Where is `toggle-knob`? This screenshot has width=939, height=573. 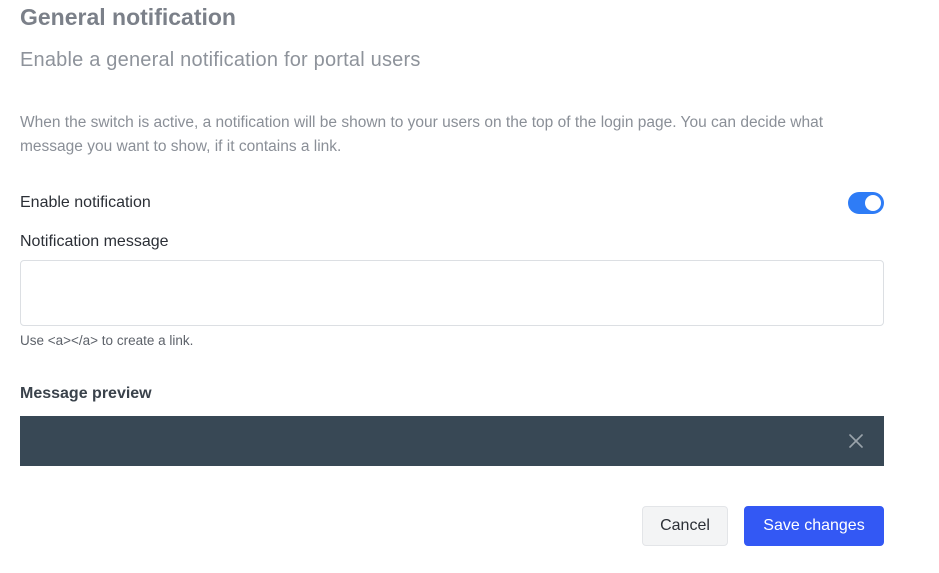 toggle-knob is located at coordinates (873, 203).